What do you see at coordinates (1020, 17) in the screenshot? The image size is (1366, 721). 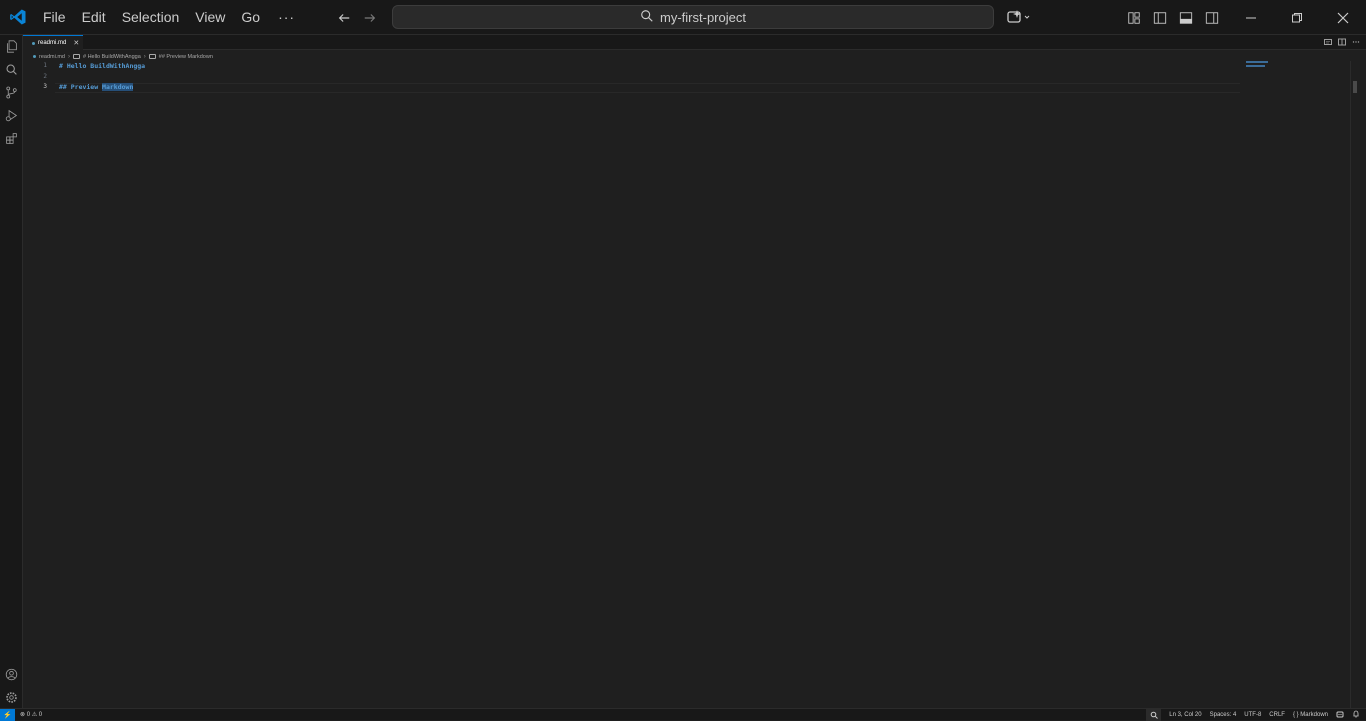 I see `copilot-icon` at bounding box center [1020, 17].